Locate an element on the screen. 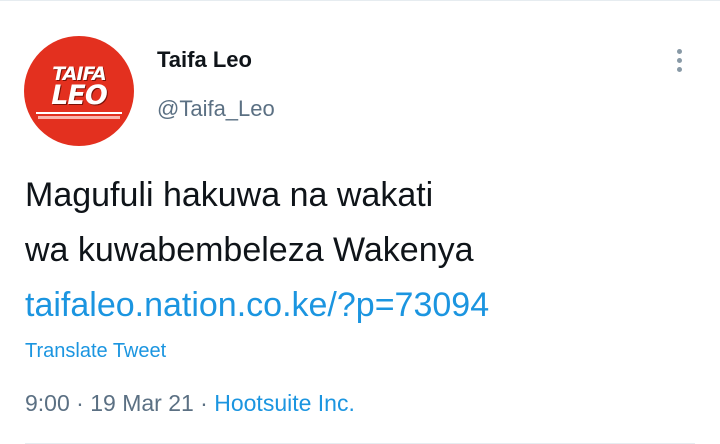 The image size is (720, 444). taifa-leo-logo: TAIFA LEO is located at coordinates (79, 92).